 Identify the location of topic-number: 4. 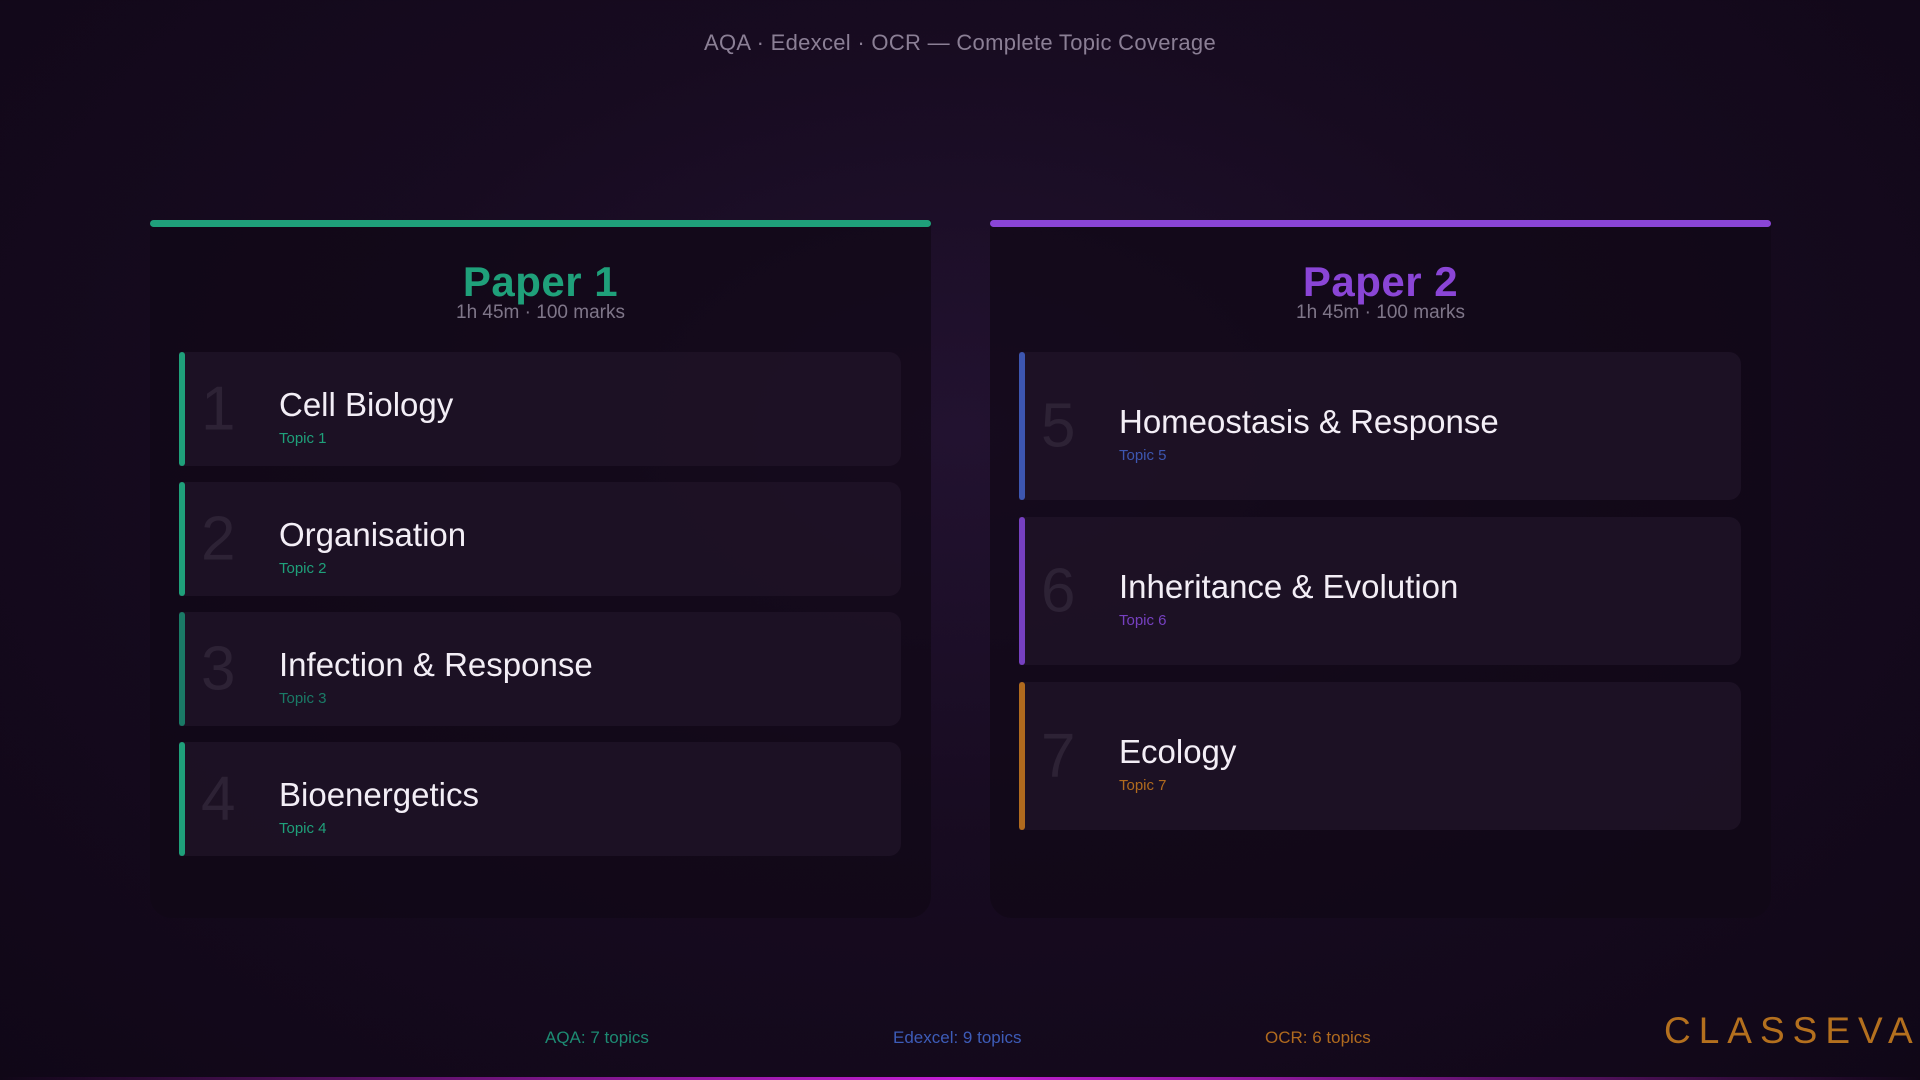
(218, 799).